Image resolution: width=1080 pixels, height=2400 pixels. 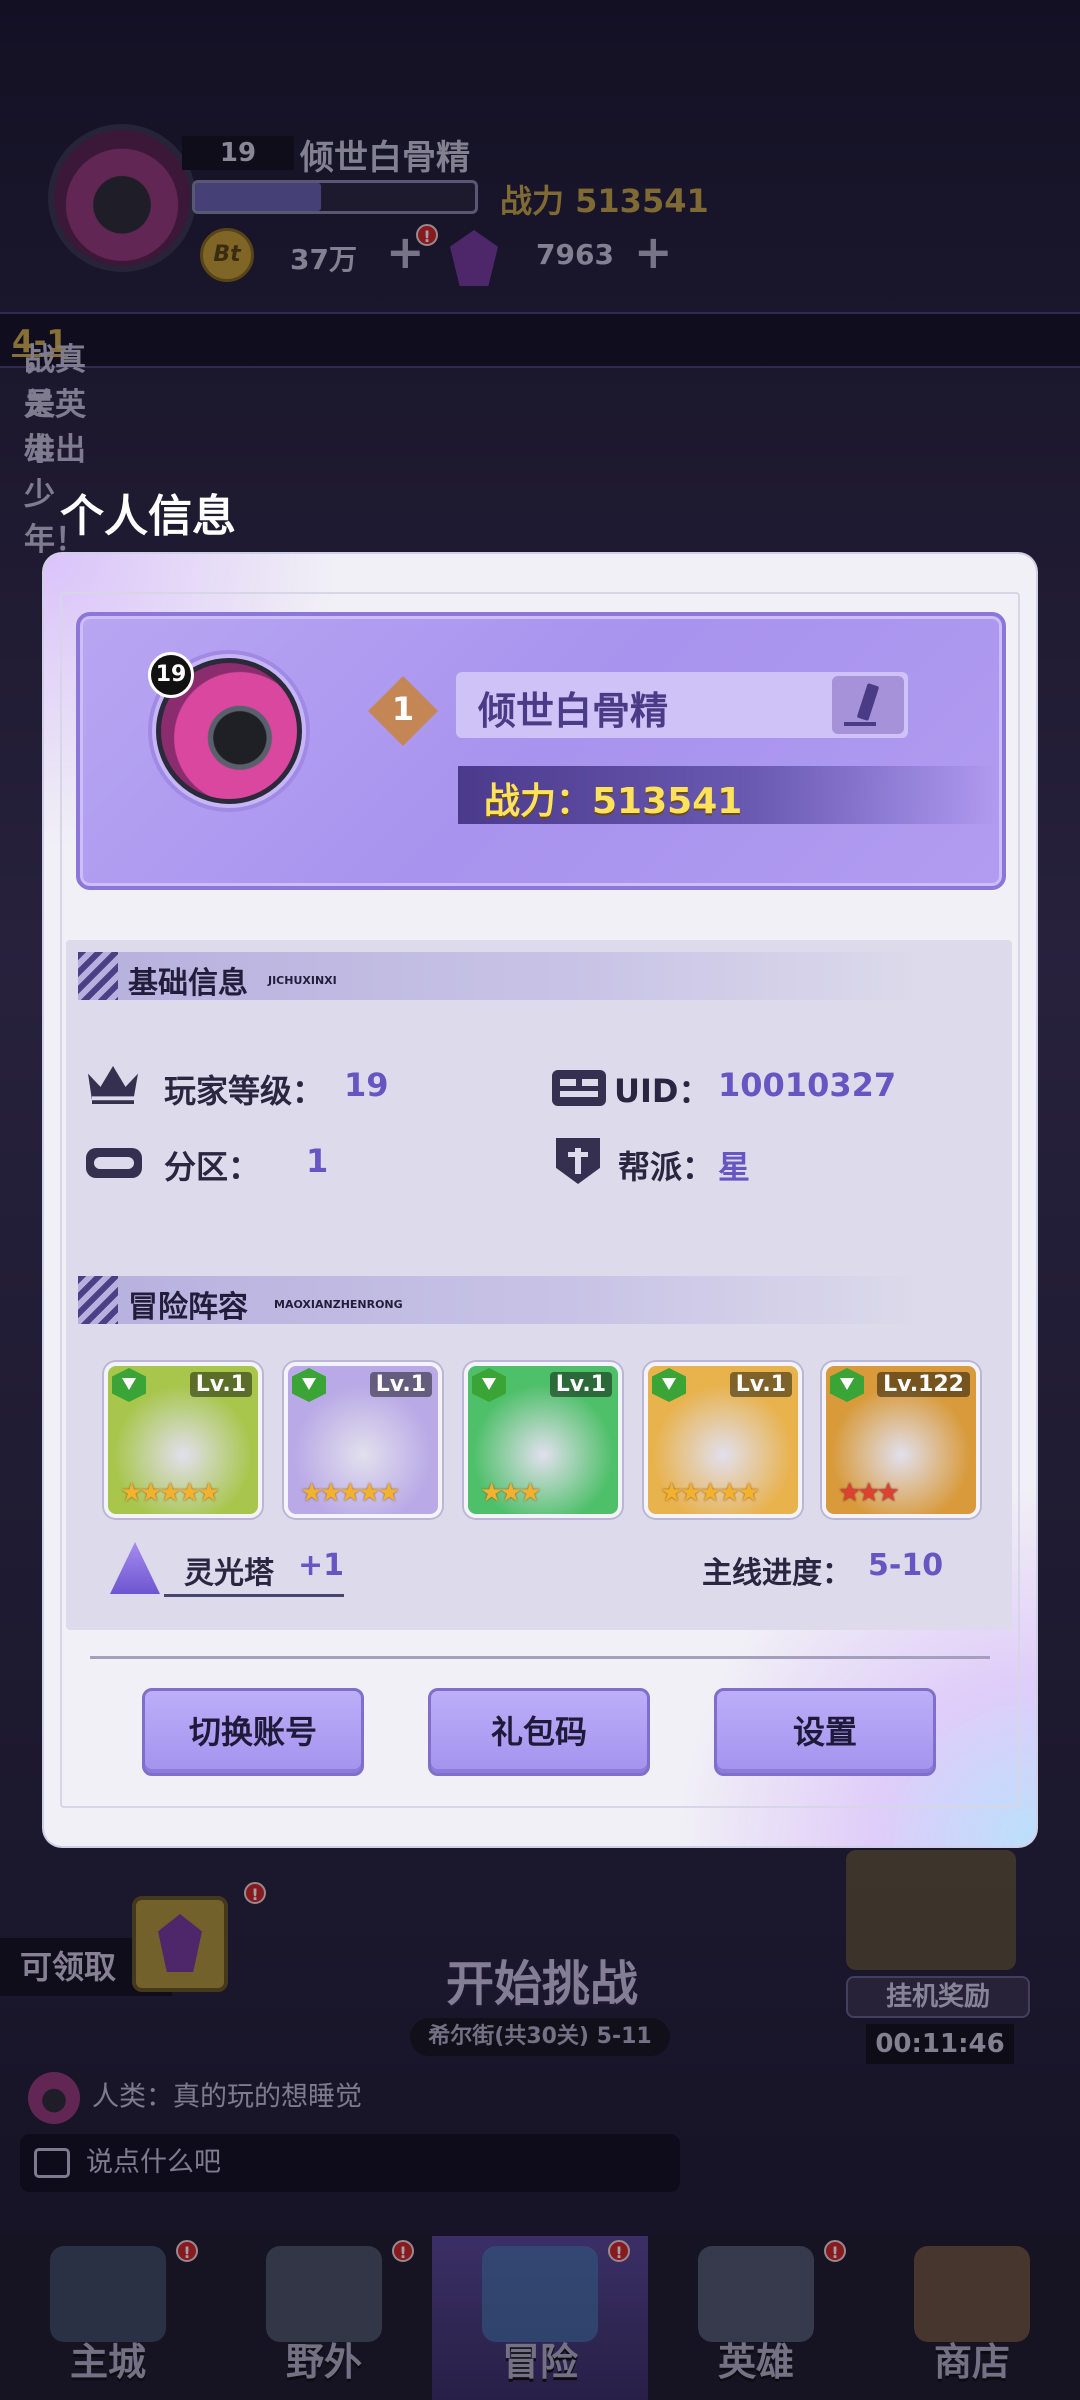 I want to click on section-subtitle: JICHUXINXI, so click(x=302, y=980).